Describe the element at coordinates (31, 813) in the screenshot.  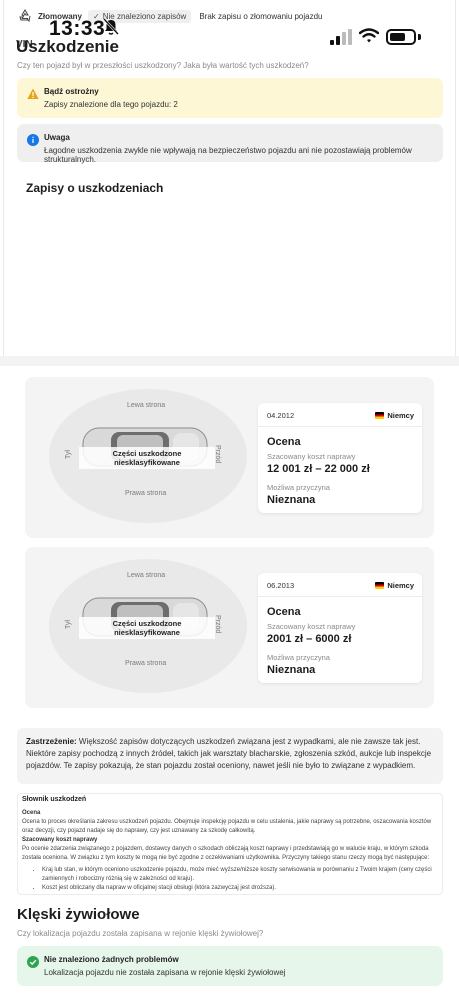
I see `glossary-term: Ocena` at that location.